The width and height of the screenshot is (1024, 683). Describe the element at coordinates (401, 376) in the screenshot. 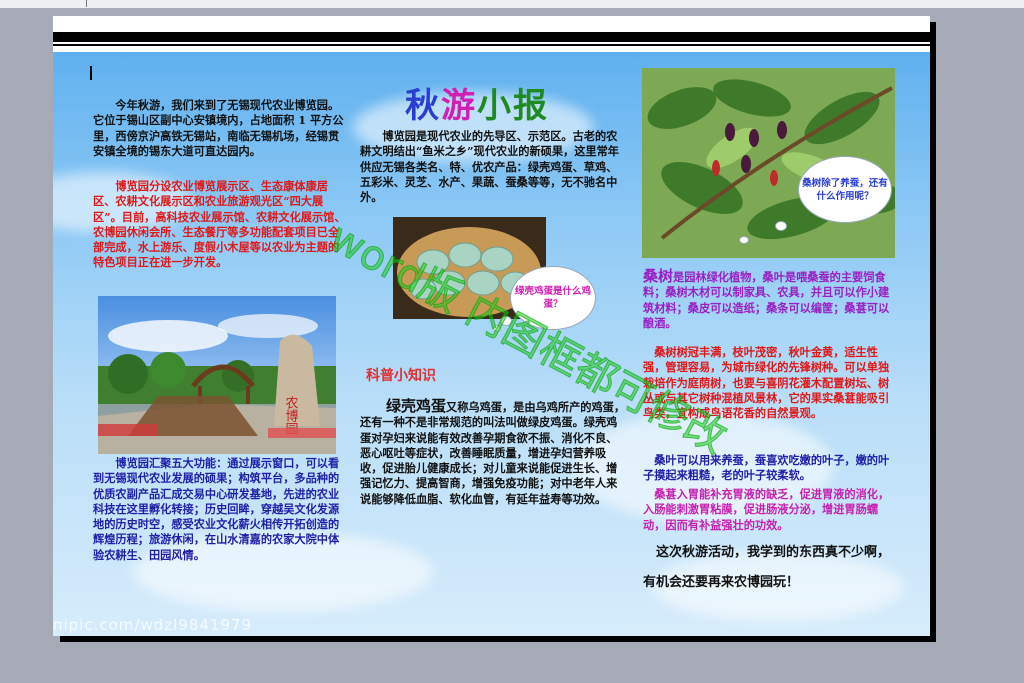

I see `science-heading: 科普小知识` at that location.